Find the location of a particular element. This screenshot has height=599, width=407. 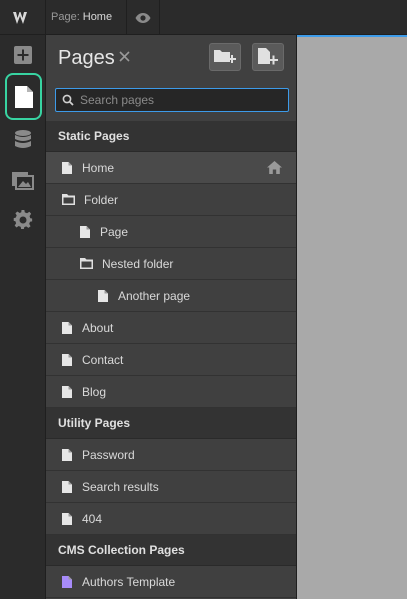

page-list-item-label: Contact is located at coordinates (103, 360).